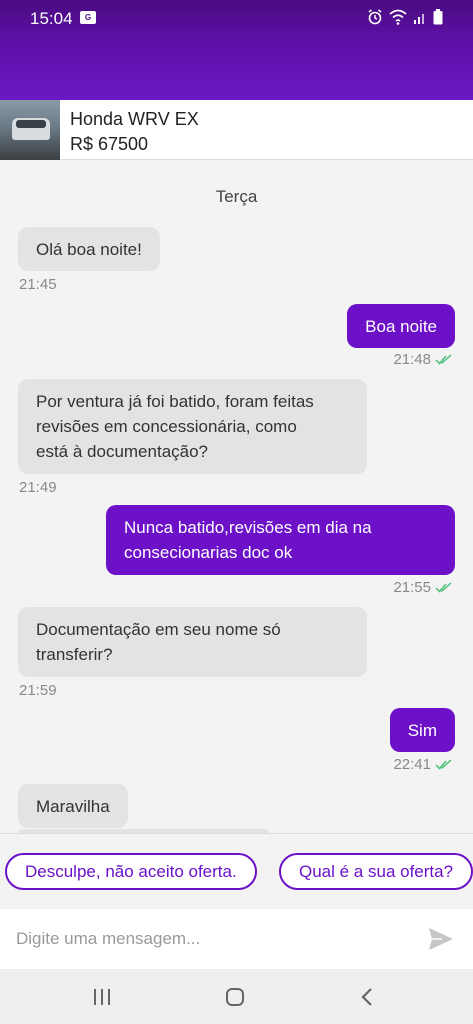 This screenshot has width=473, height=1024. I want to click on car-thumbnail, so click(30, 130).